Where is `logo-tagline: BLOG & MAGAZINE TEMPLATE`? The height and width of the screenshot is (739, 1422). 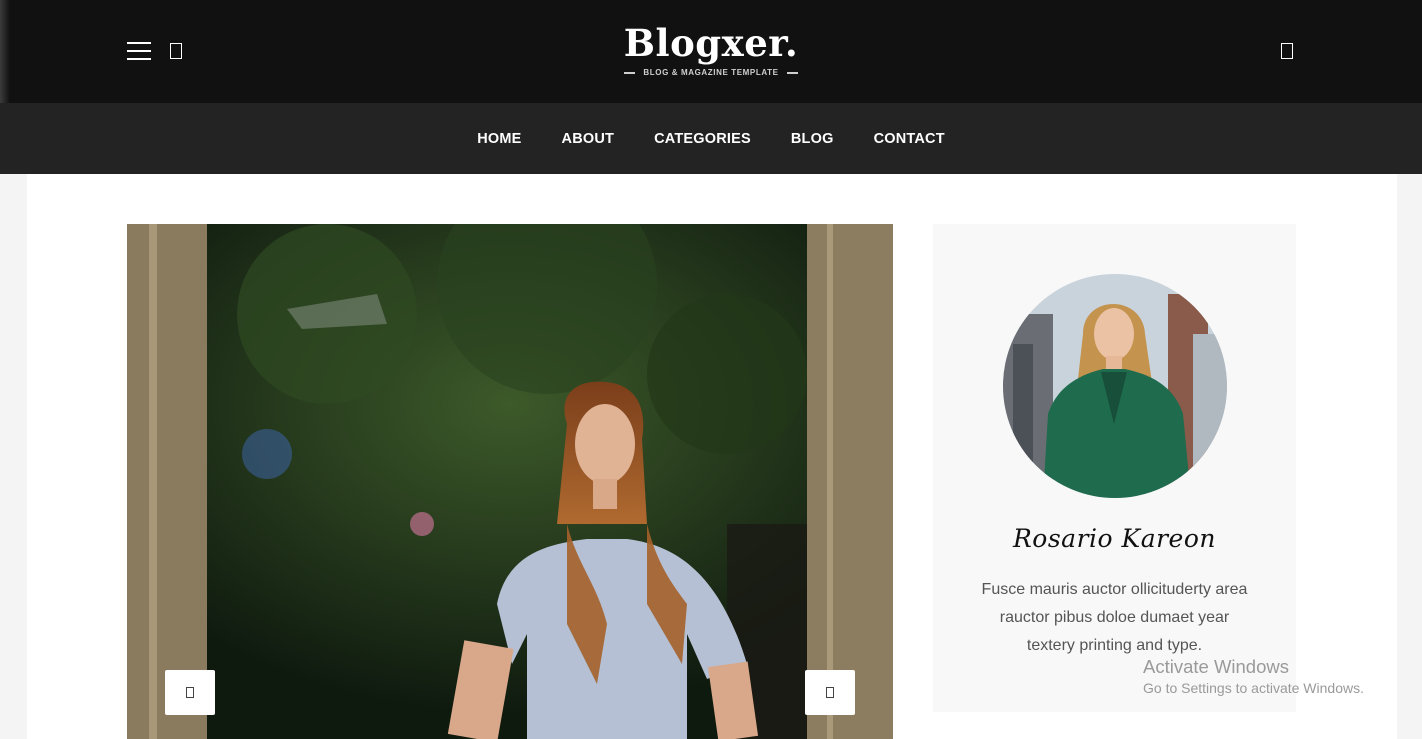 logo-tagline: BLOG & MAGAZINE TEMPLATE is located at coordinates (711, 72).